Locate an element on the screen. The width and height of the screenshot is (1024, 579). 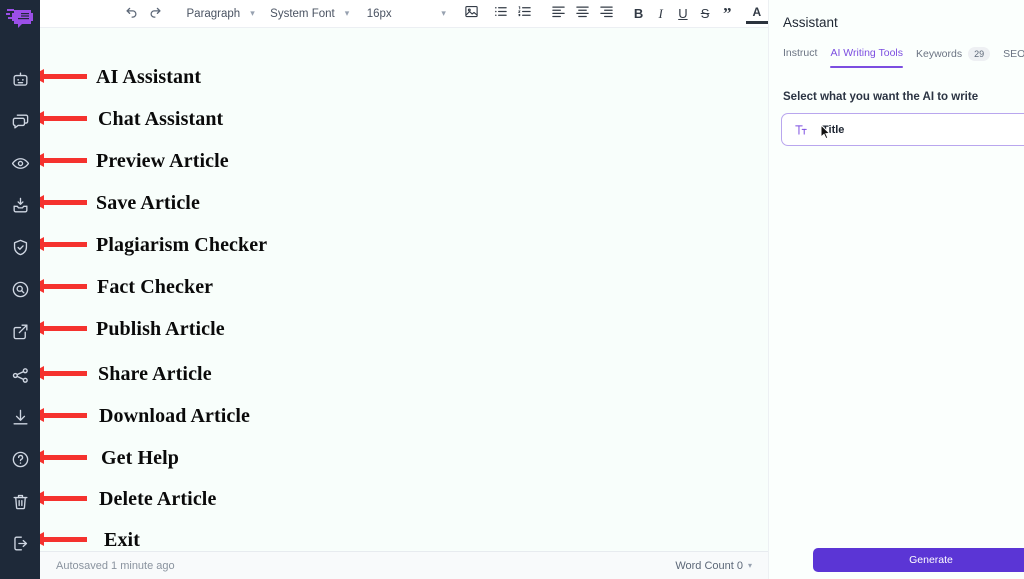
ai-output-type-select: Title is located at coordinates (902, 129).